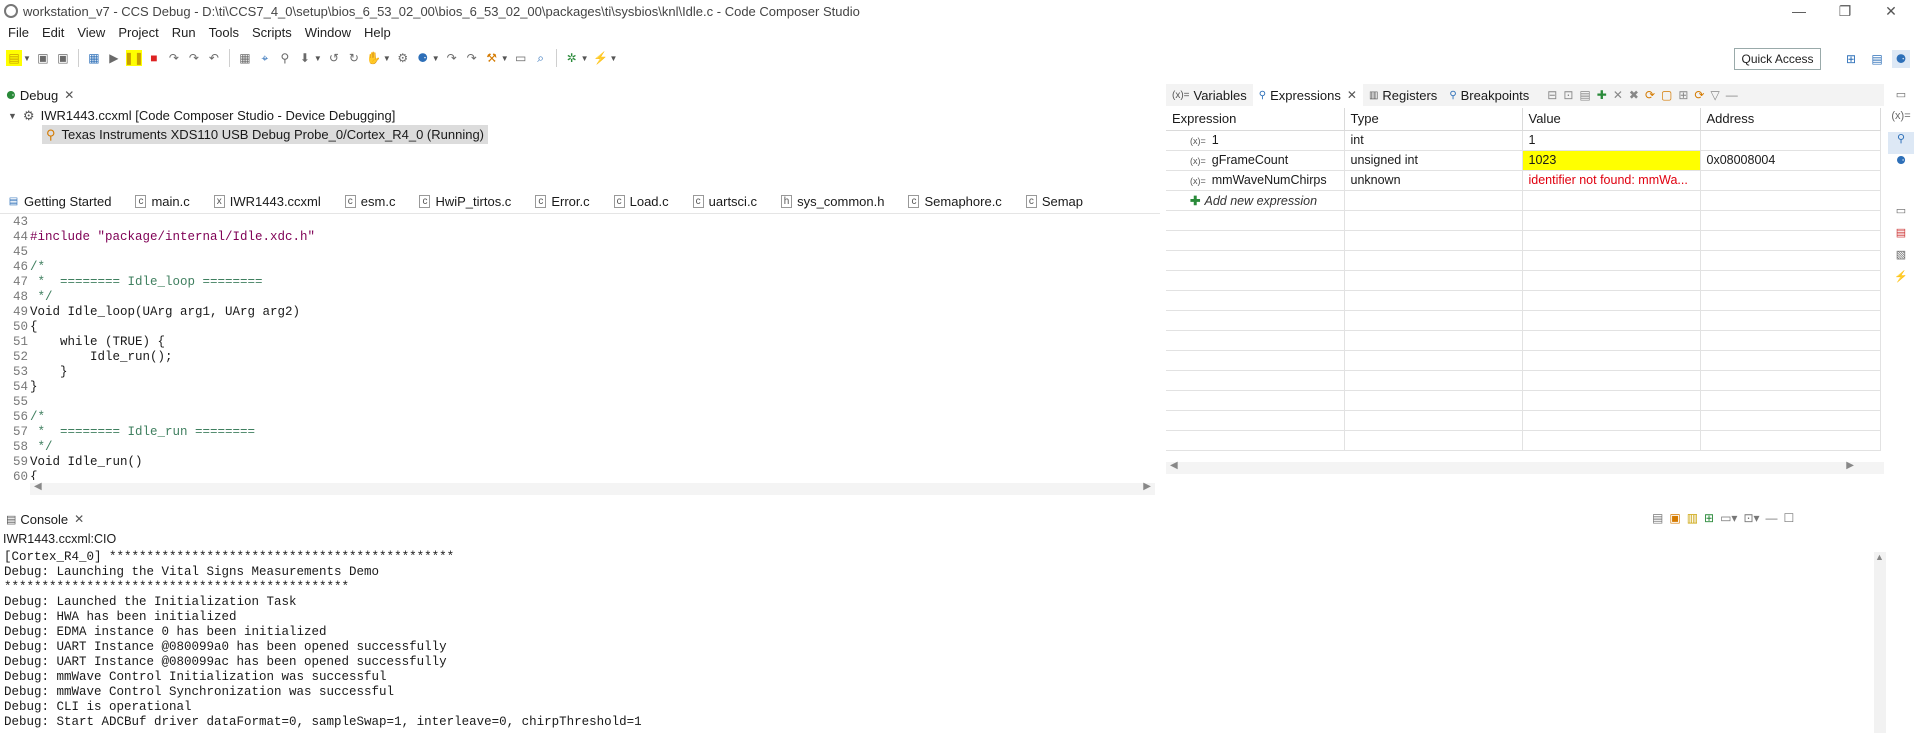 This screenshot has height=733, width=1914. I want to click on open-perspective-icon: ⊞, so click(1851, 59).